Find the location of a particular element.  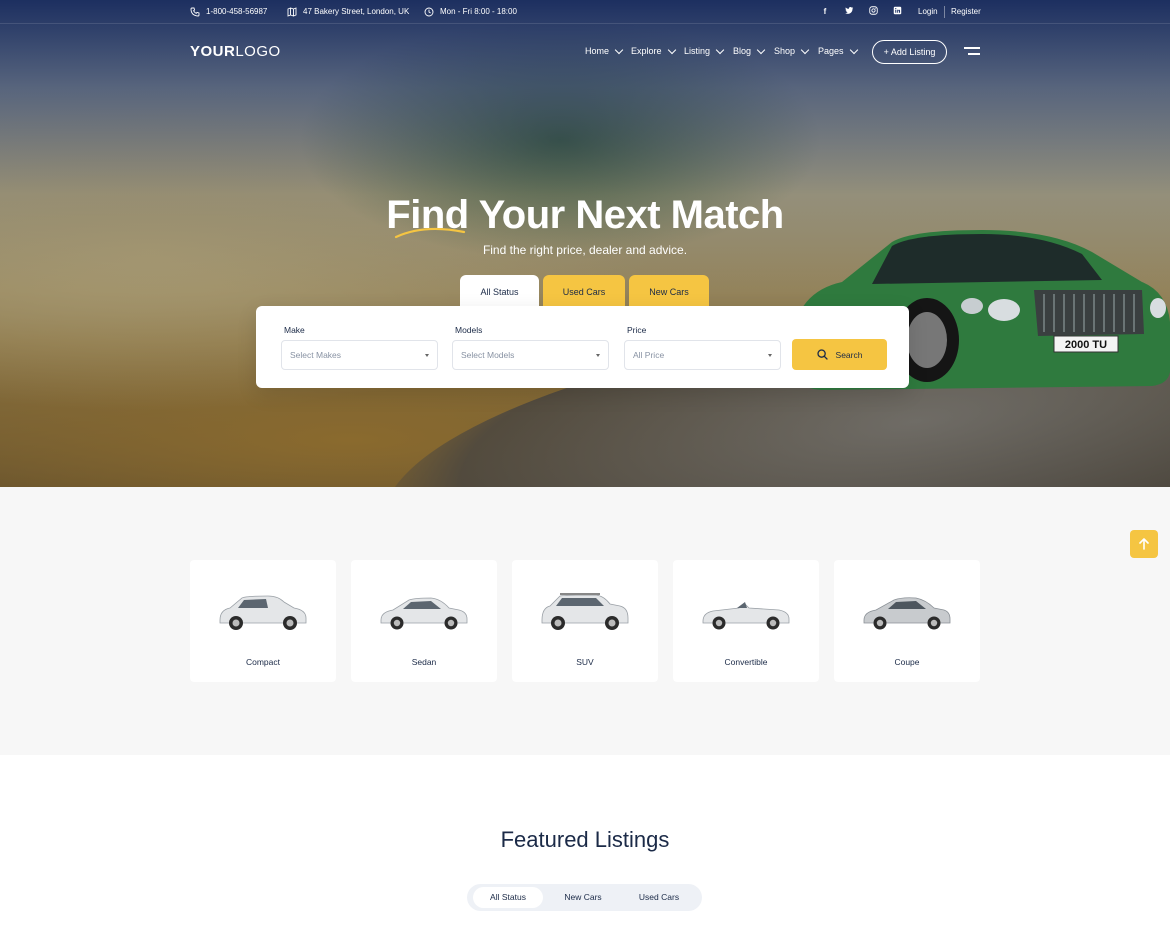

logo-light: LOGO is located at coordinates (258, 51).